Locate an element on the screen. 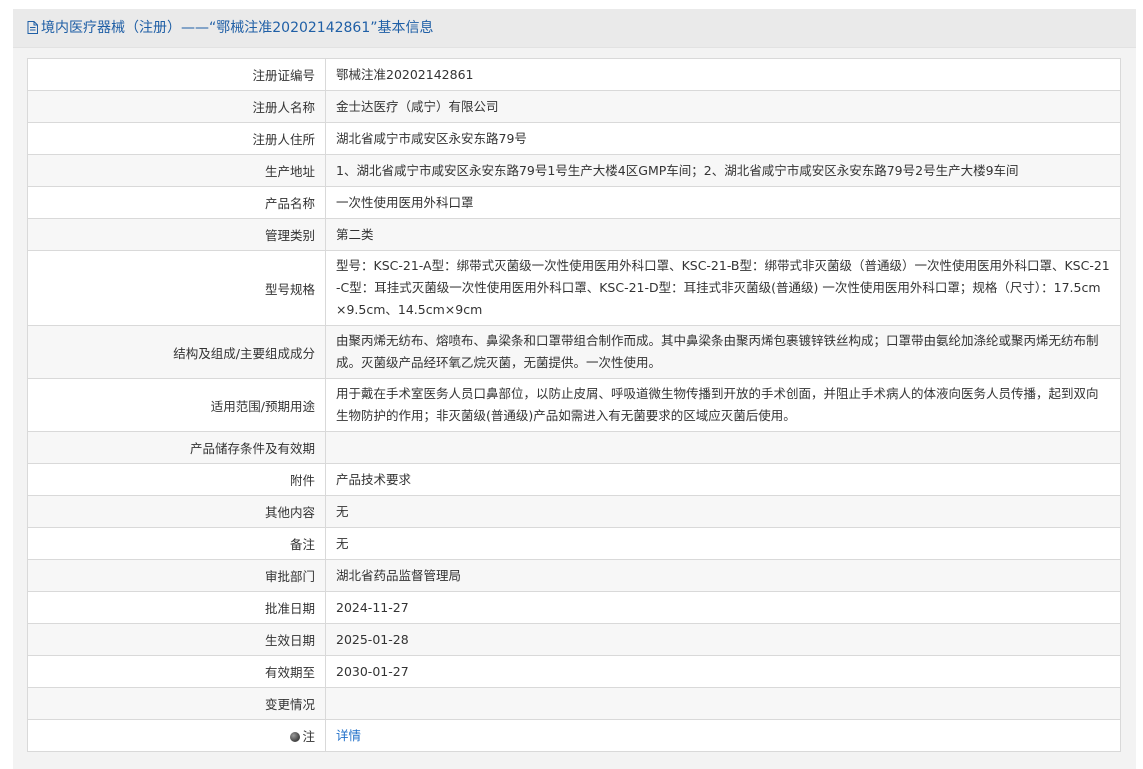 Image resolution: width=1143 pixels, height=769 pixels. table-row: 有效期至 2030-01-27 is located at coordinates (574, 671).